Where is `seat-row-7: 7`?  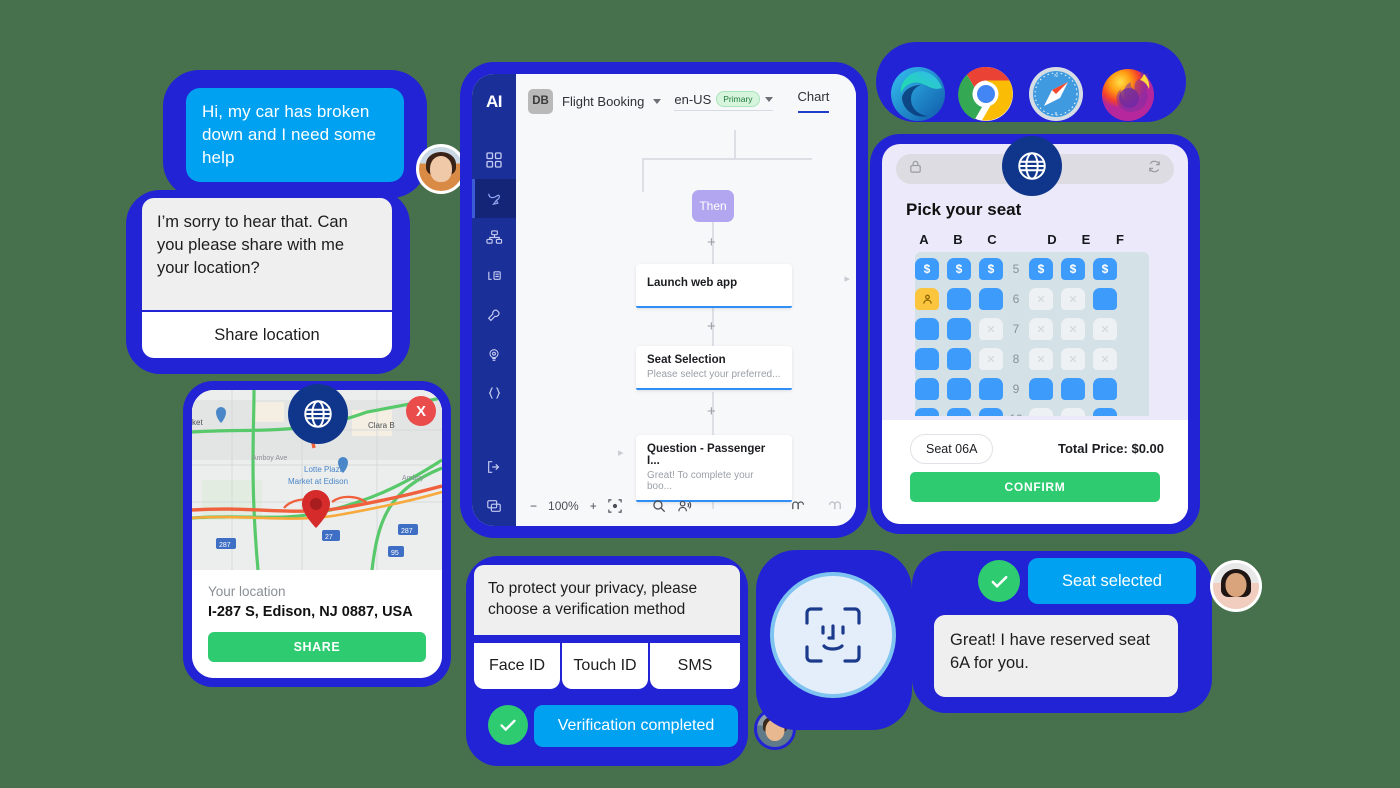
seat-row-7: 7 is located at coordinates (1032, 329).